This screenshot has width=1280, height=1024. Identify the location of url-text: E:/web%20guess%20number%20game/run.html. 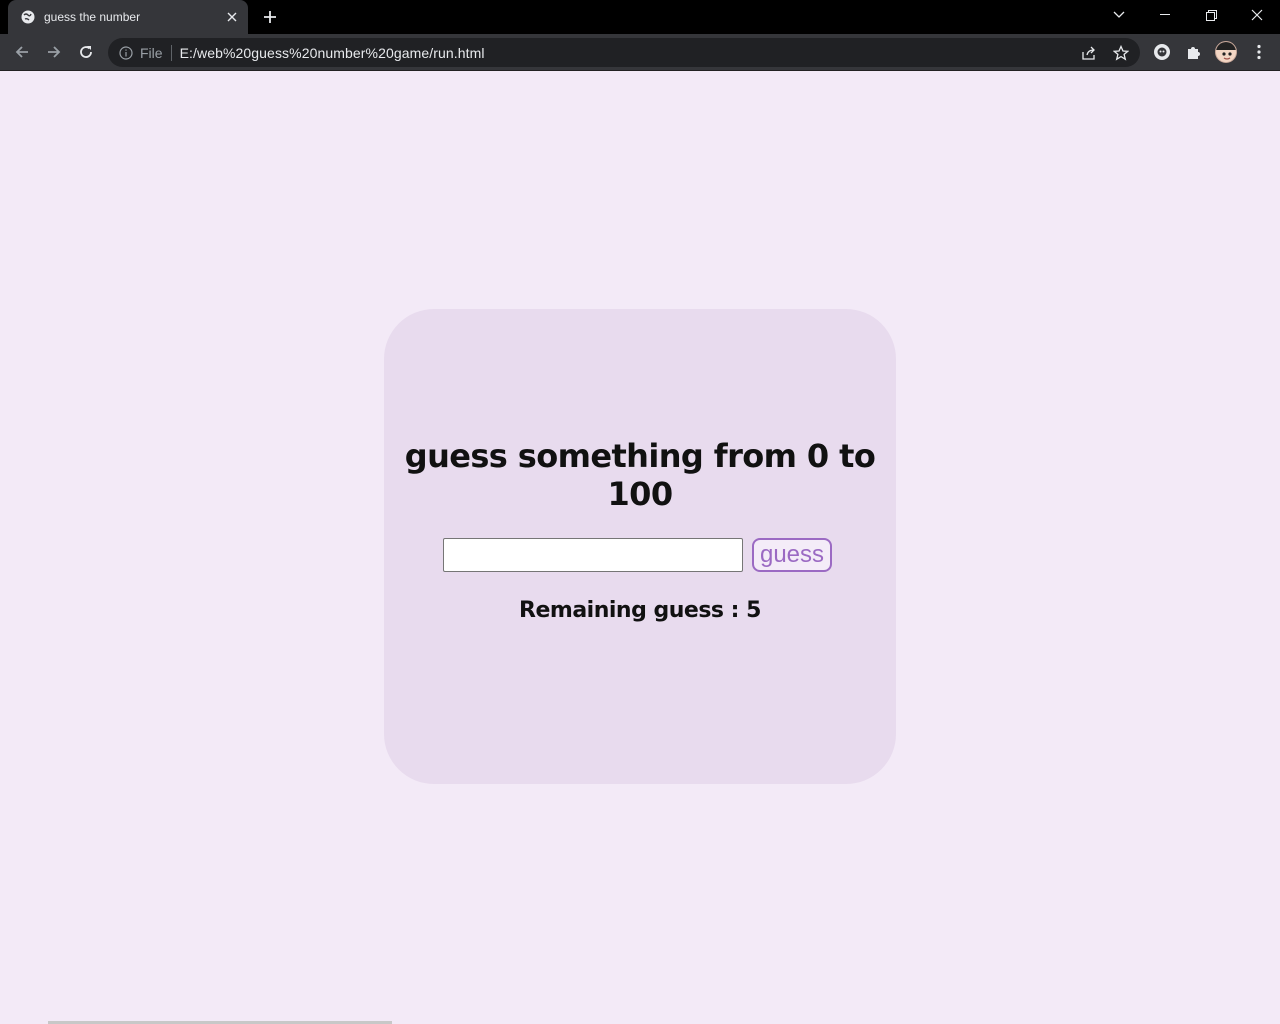
(332, 53).